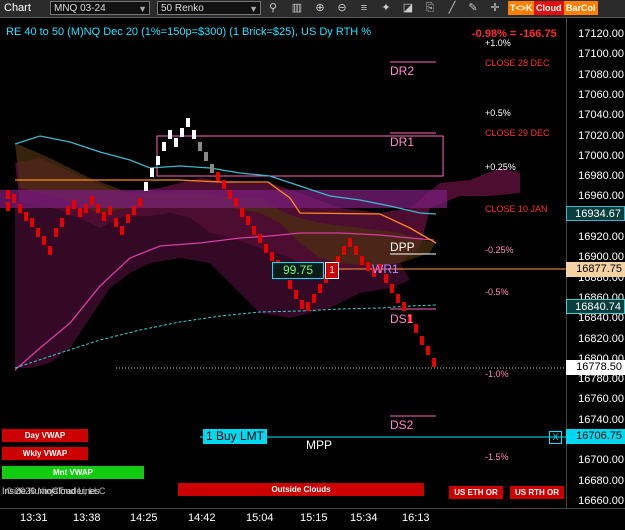 The image size is (625, 530). What do you see at coordinates (516, 209) in the screenshot?
I see `close-10-jan: CLOSE 10 JAN` at bounding box center [516, 209].